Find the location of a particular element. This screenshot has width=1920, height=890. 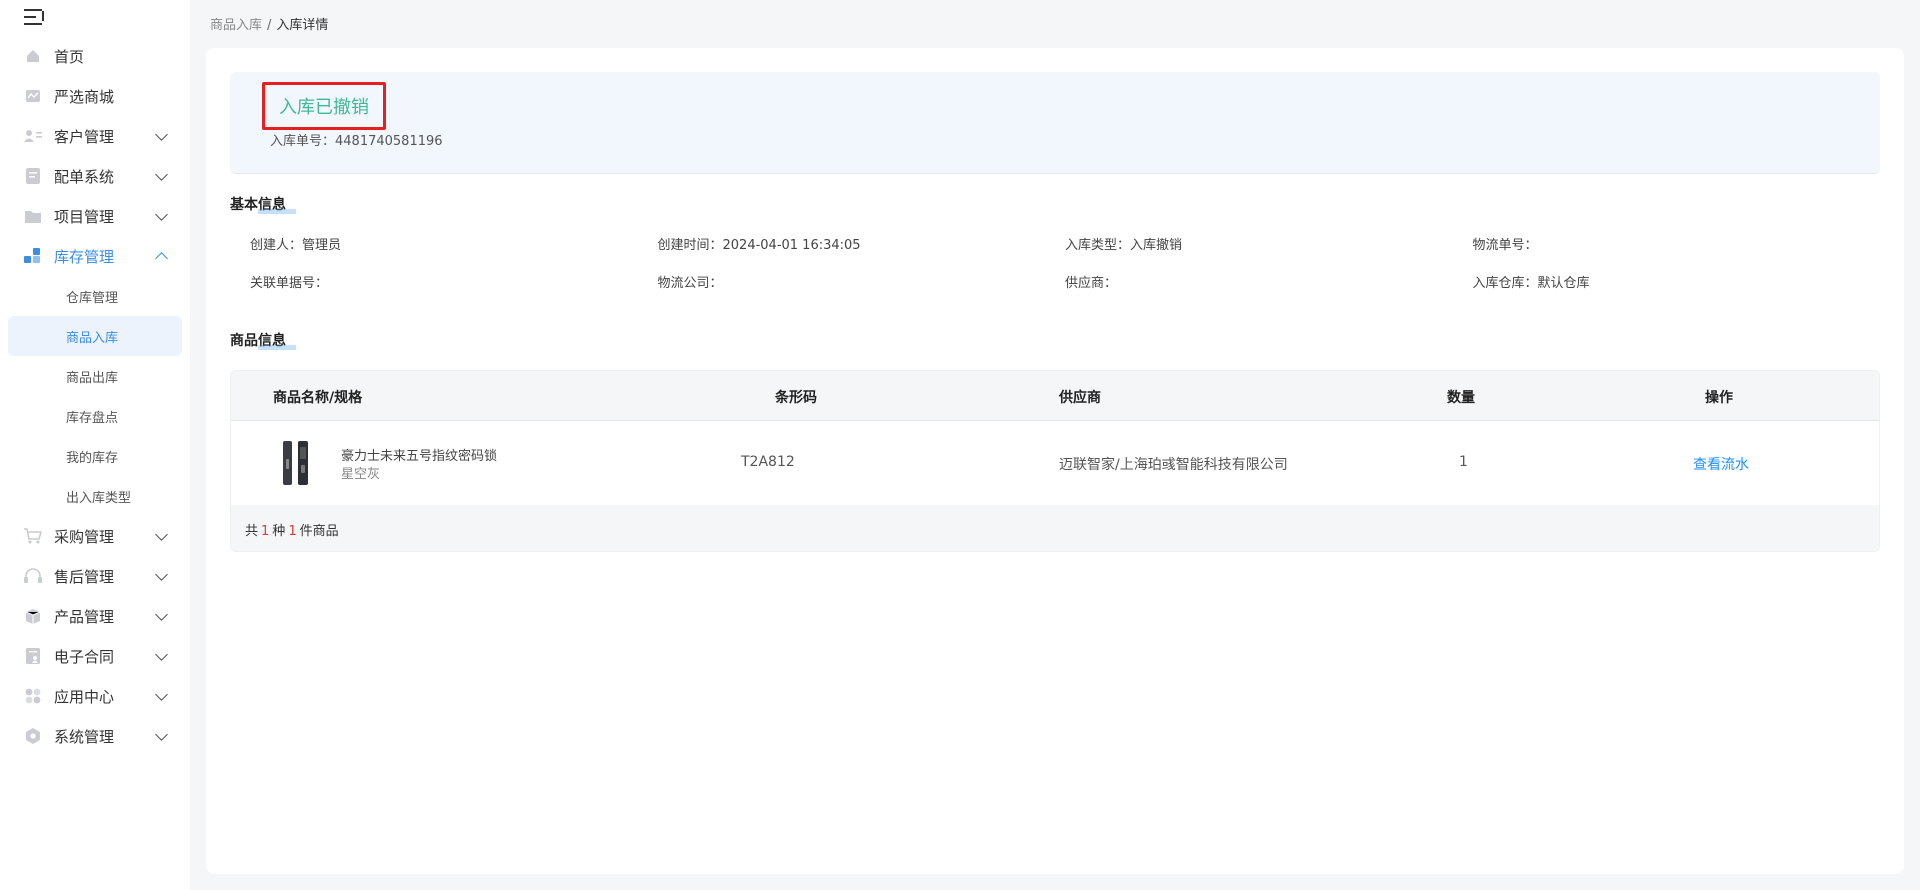

breadcrumb: 商品入库 / 入库详情 is located at coordinates (269, 23).